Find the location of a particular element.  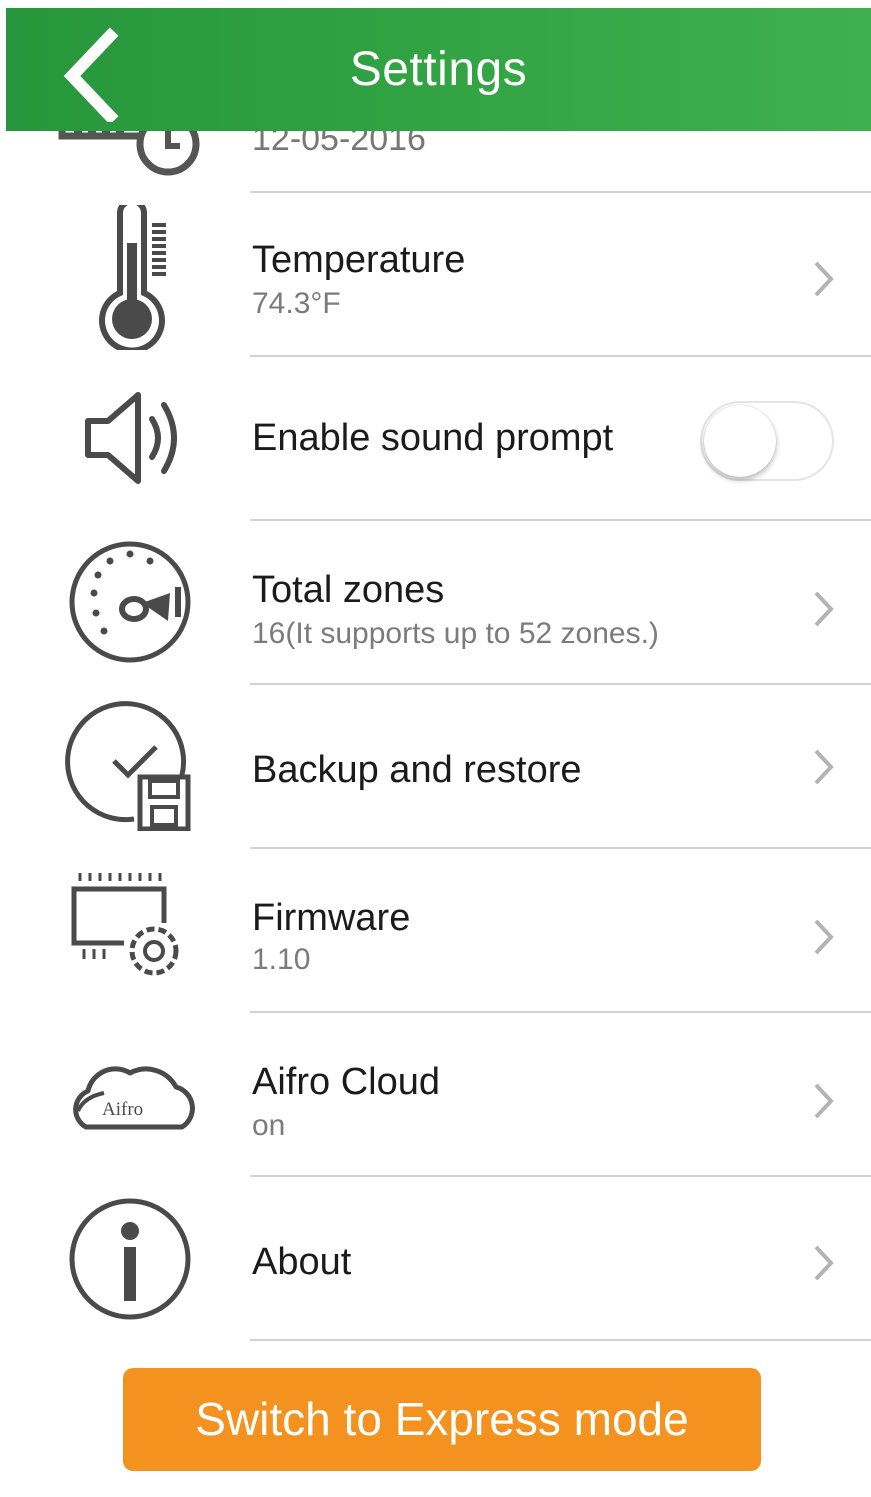

aifro-cloud-status: on is located at coordinates (269, 1125).